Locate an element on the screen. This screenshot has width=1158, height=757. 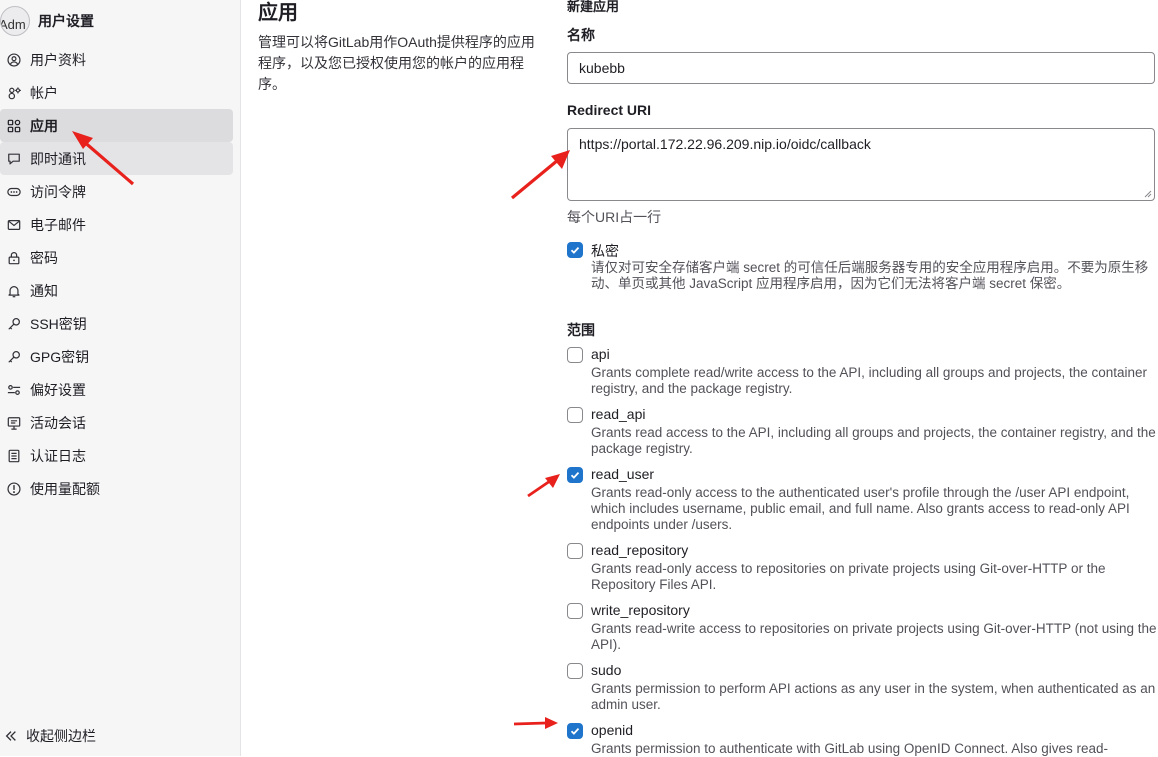
sidebar-item-emails: 电子邮件 is located at coordinates (116, 224).